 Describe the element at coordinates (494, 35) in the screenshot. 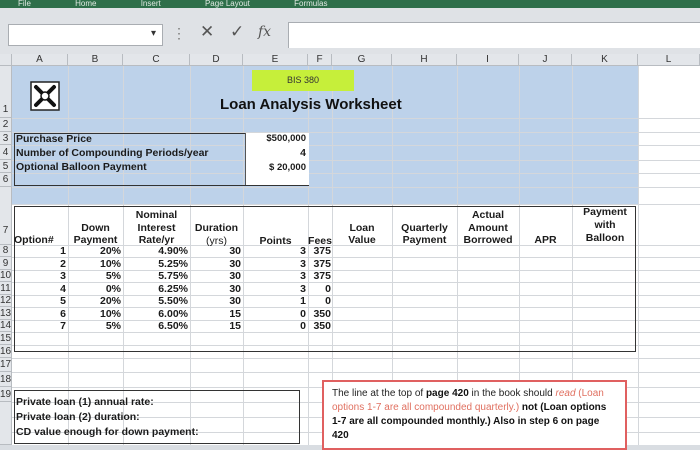

I see `formula-input` at that location.